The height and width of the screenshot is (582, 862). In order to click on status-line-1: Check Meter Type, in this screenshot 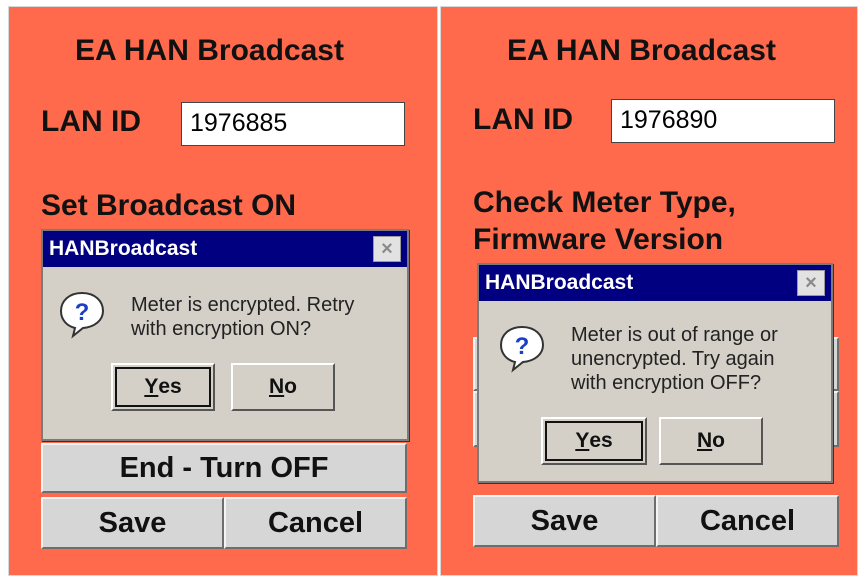, I will do `click(604, 202)`.